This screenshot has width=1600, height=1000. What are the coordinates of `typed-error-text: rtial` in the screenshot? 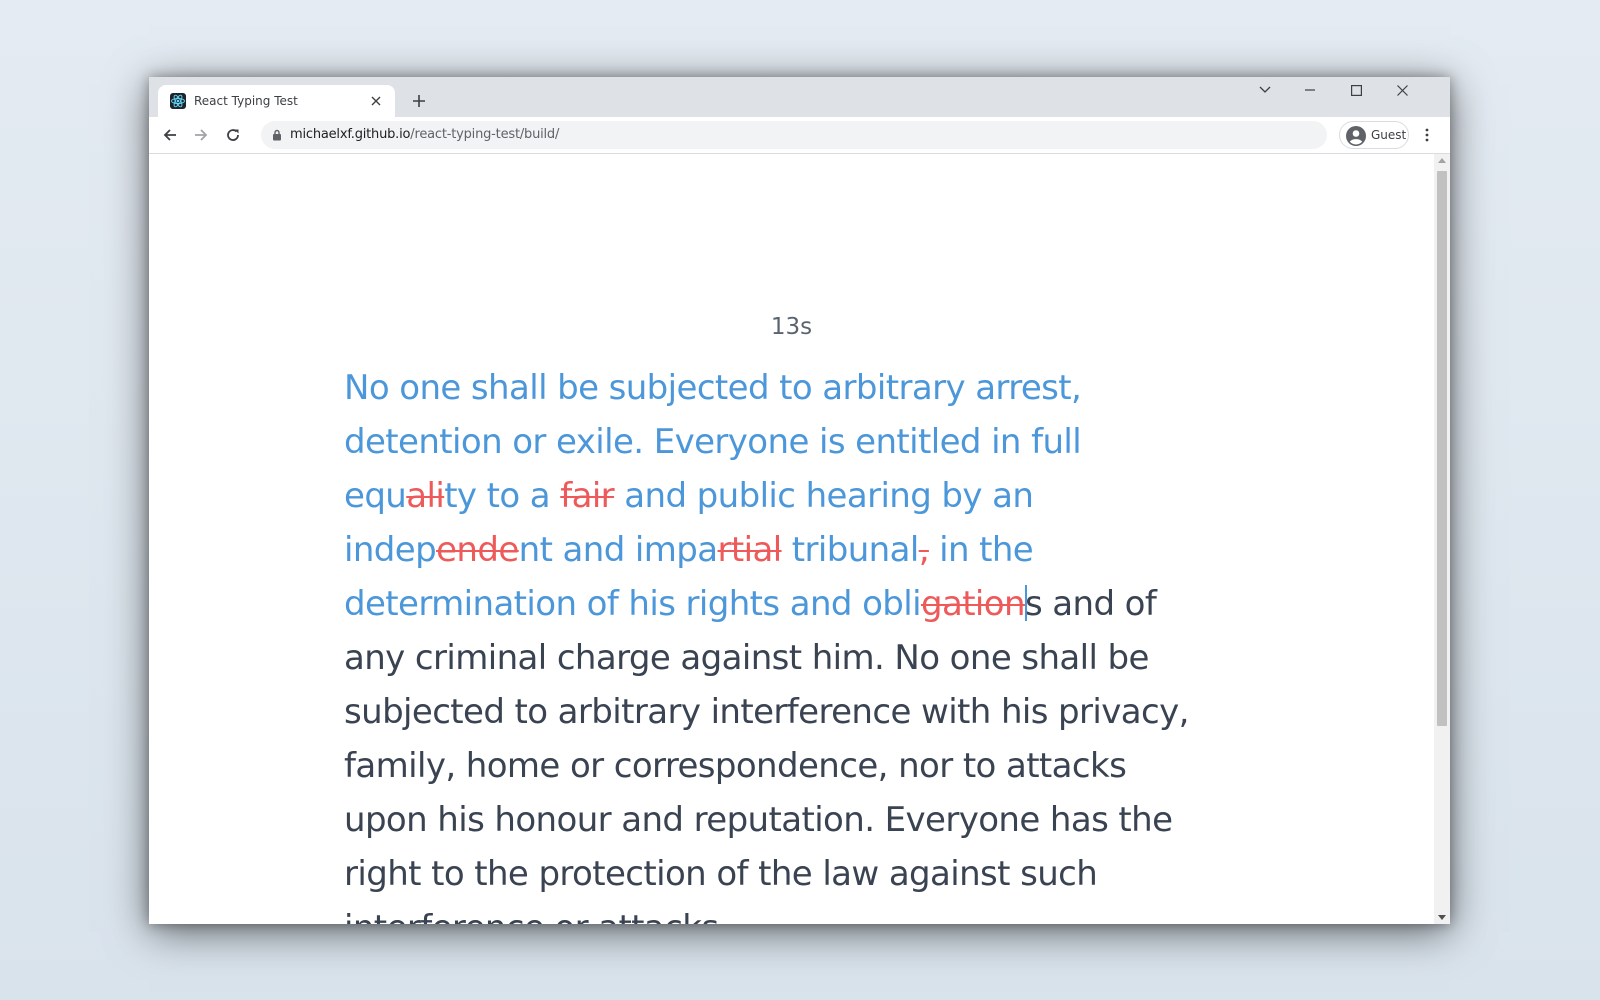 It's located at (750, 550).